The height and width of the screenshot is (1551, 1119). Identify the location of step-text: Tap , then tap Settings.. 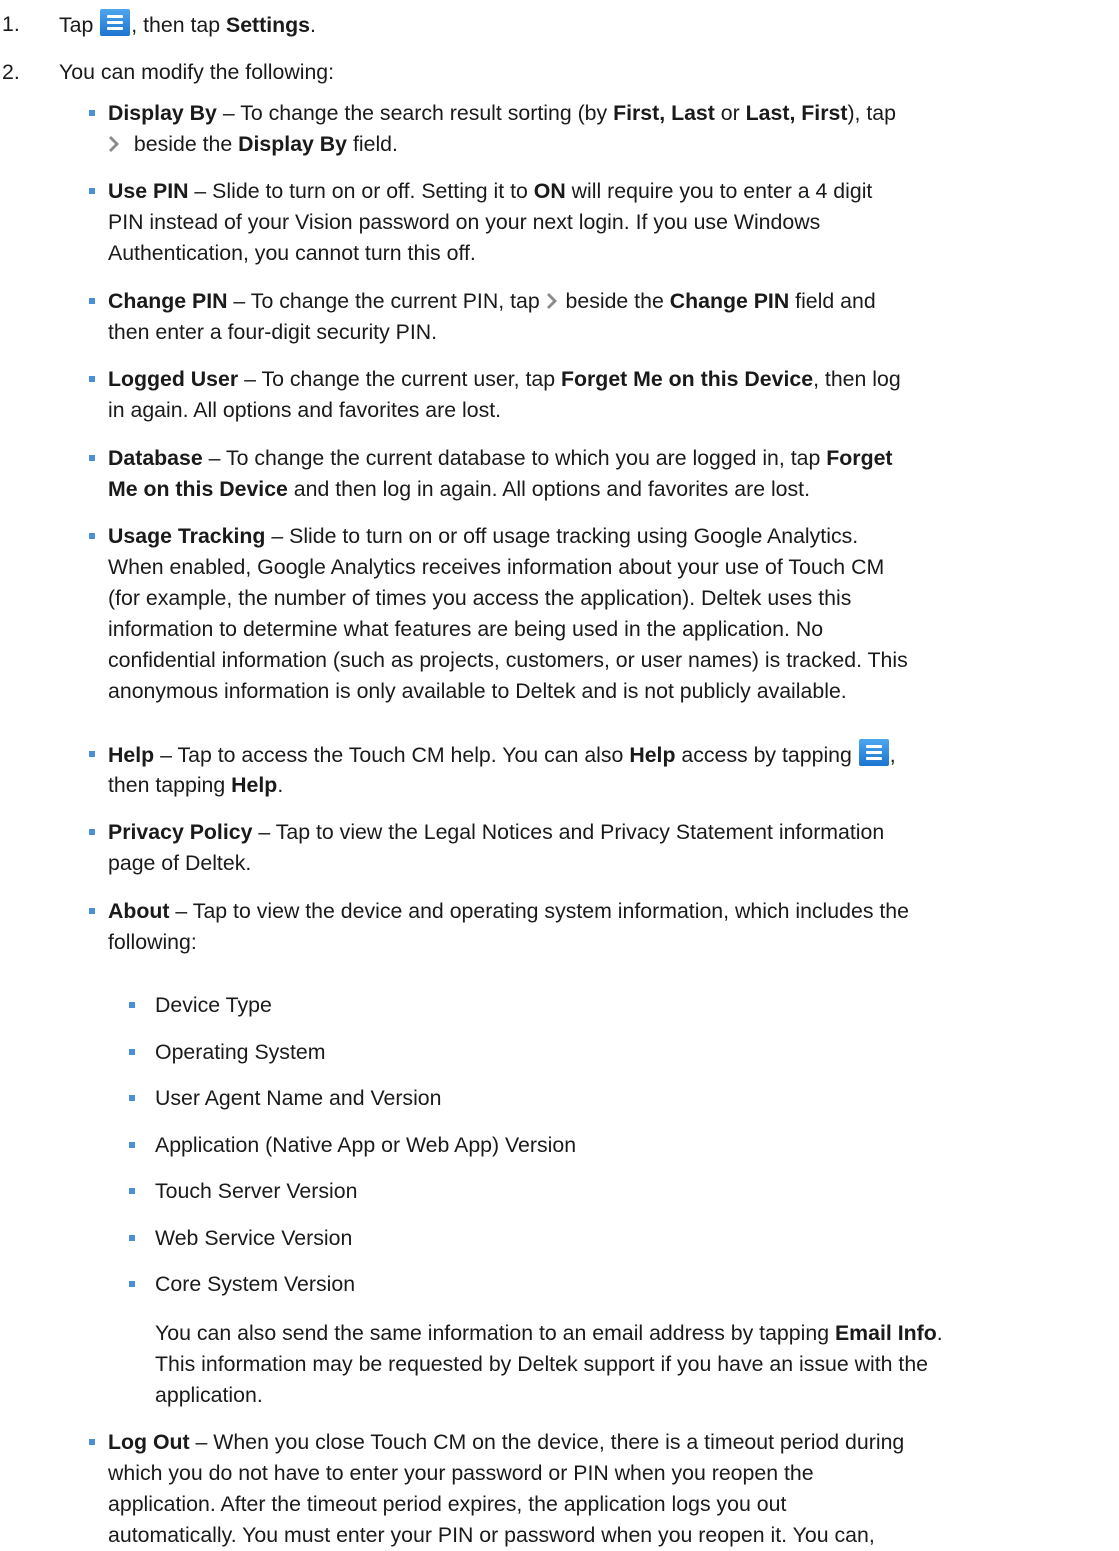
(187, 25).